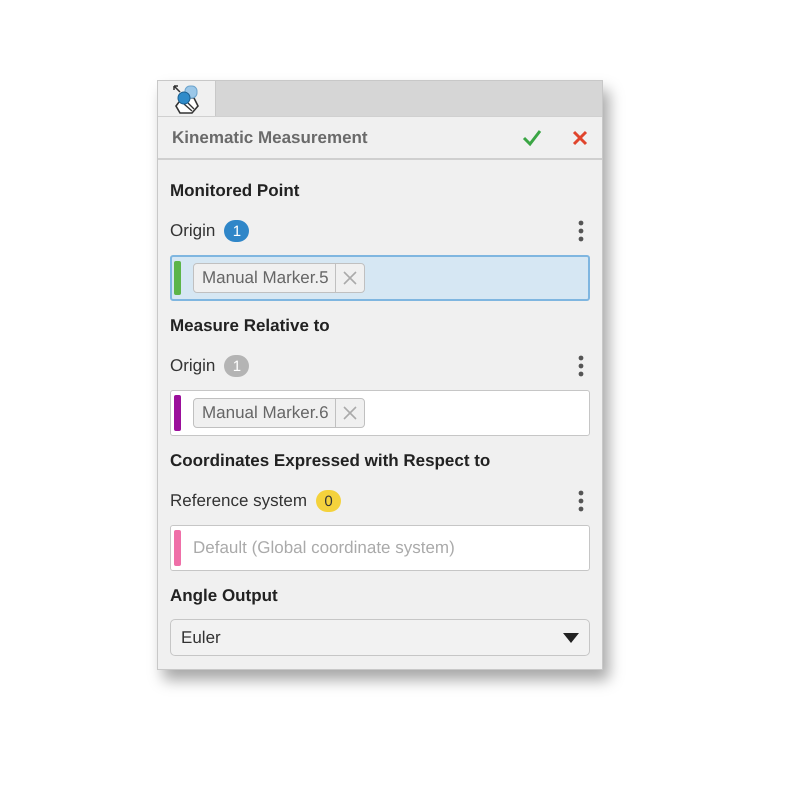 Image resolution: width=800 pixels, height=800 pixels. Describe the element at coordinates (270, 138) in the screenshot. I see `panel-title: Kinematic Measurement` at that location.